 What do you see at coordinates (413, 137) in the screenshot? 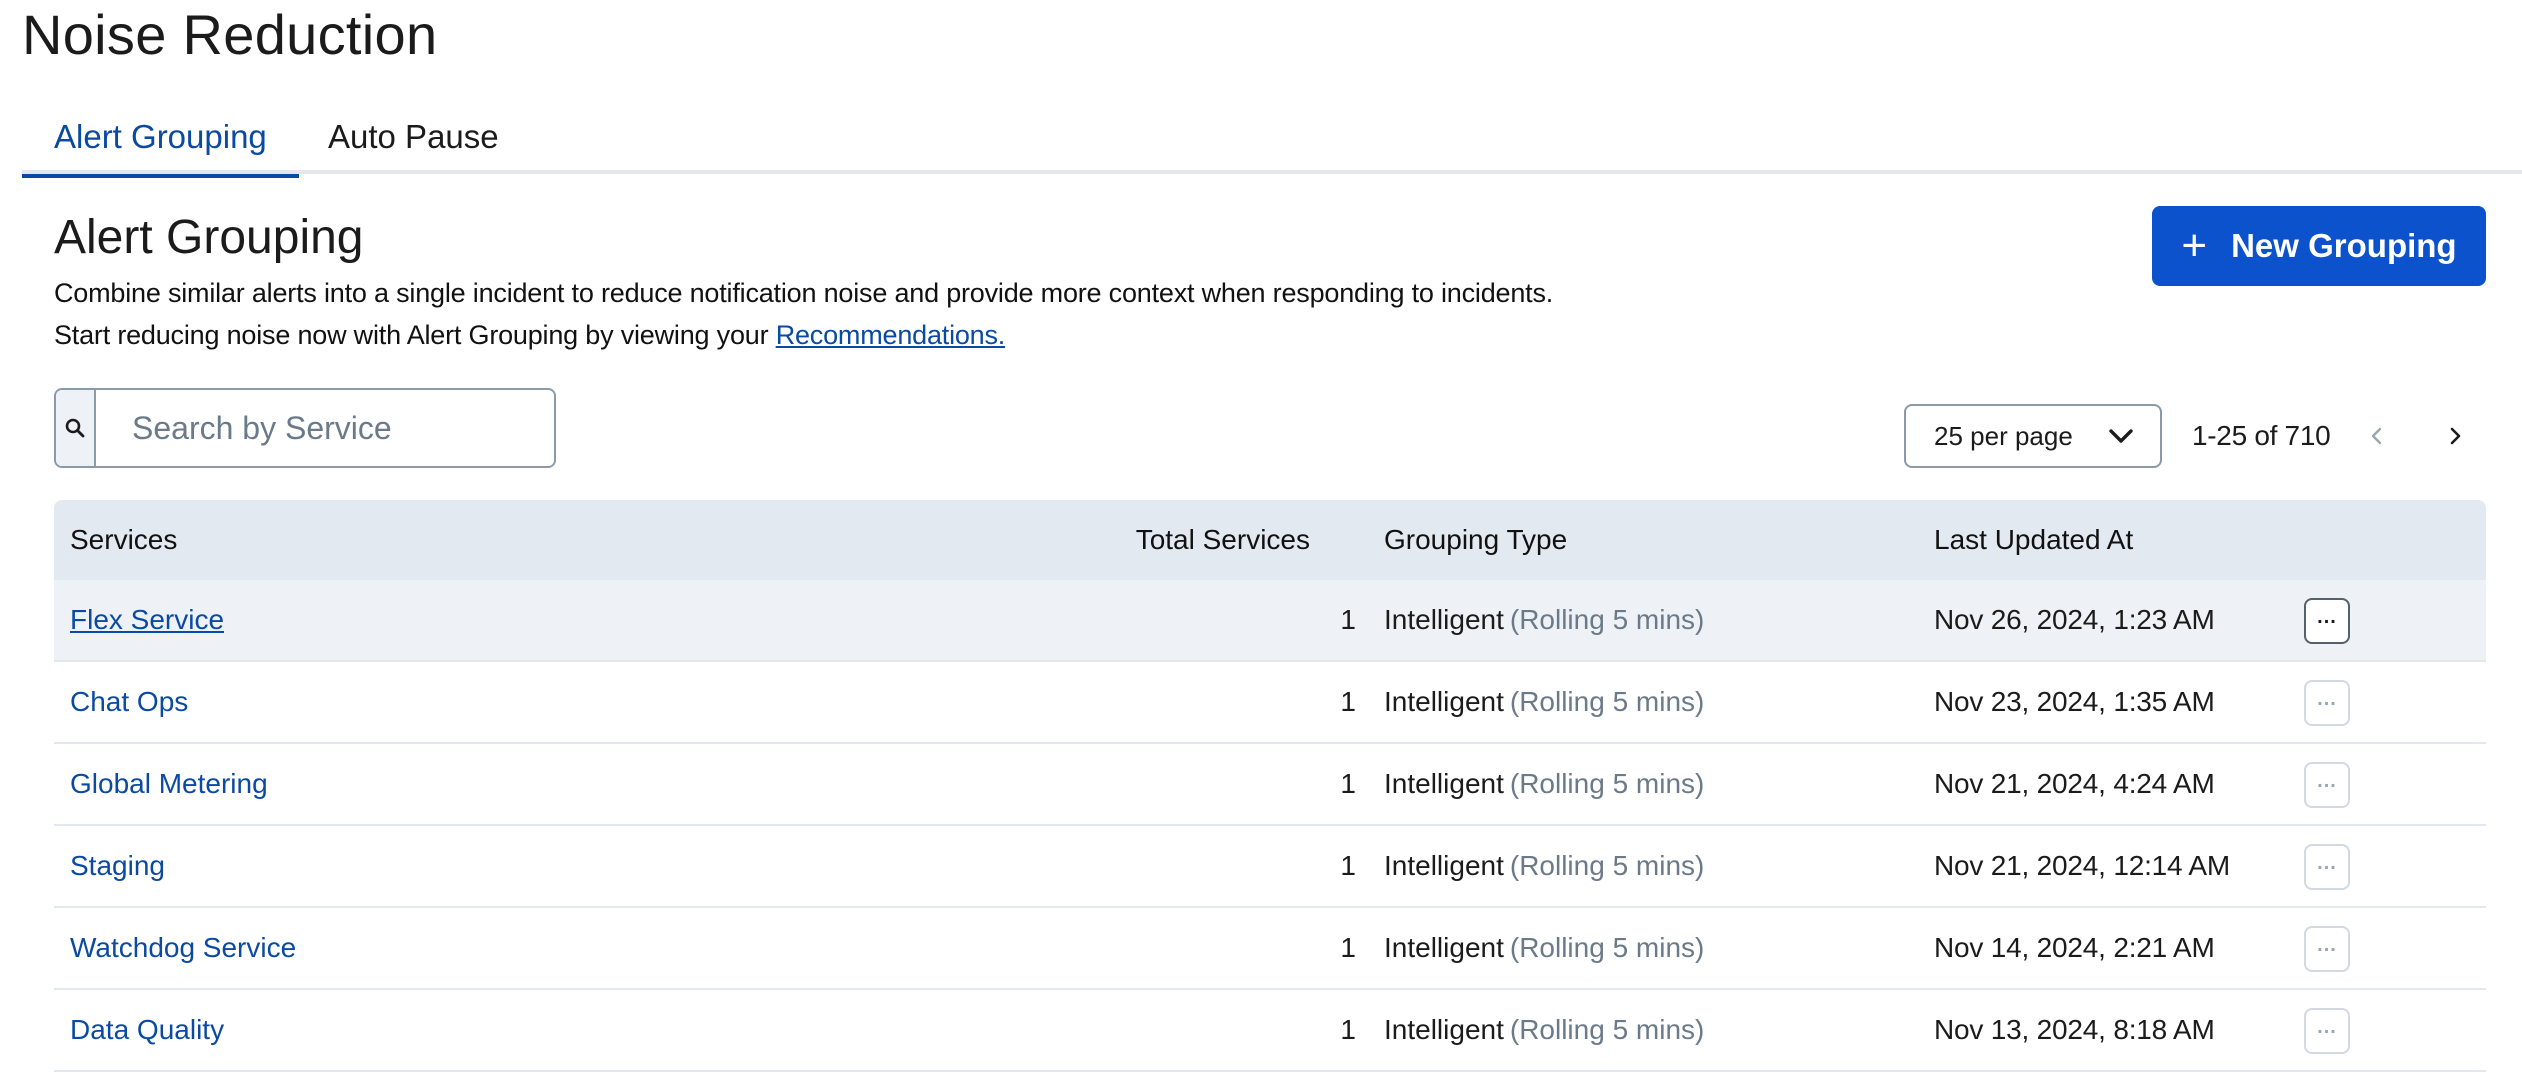
I see `tab-auto-pause: Auto Pause` at bounding box center [413, 137].